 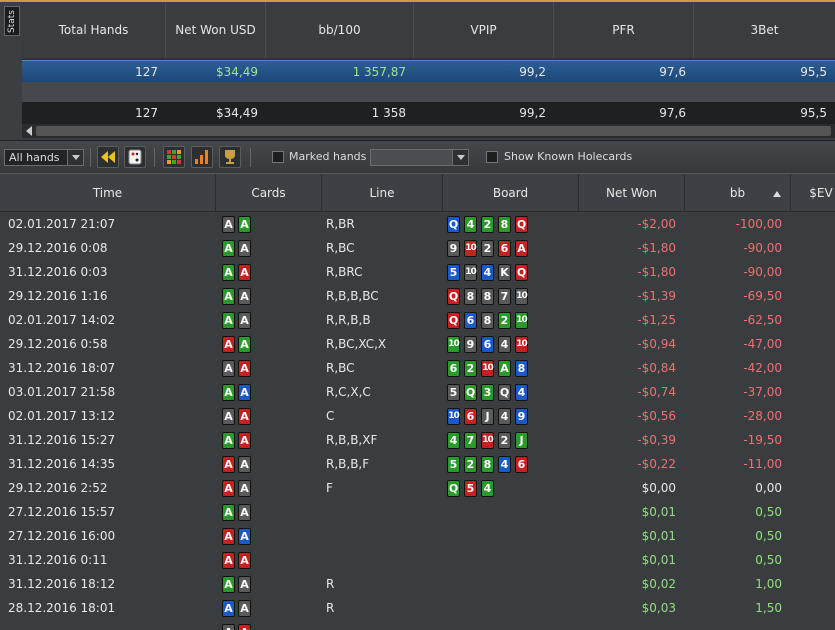 What do you see at coordinates (484, 30) in the screenshot?
I see `stats-header-vpip: VPIP` at bounding box center [484, 30].